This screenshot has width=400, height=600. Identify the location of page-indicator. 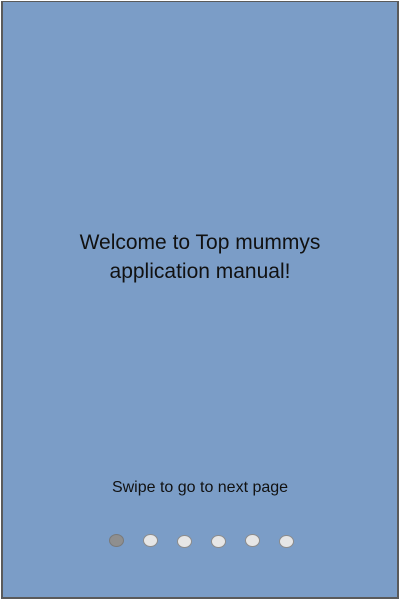
(200, 541).